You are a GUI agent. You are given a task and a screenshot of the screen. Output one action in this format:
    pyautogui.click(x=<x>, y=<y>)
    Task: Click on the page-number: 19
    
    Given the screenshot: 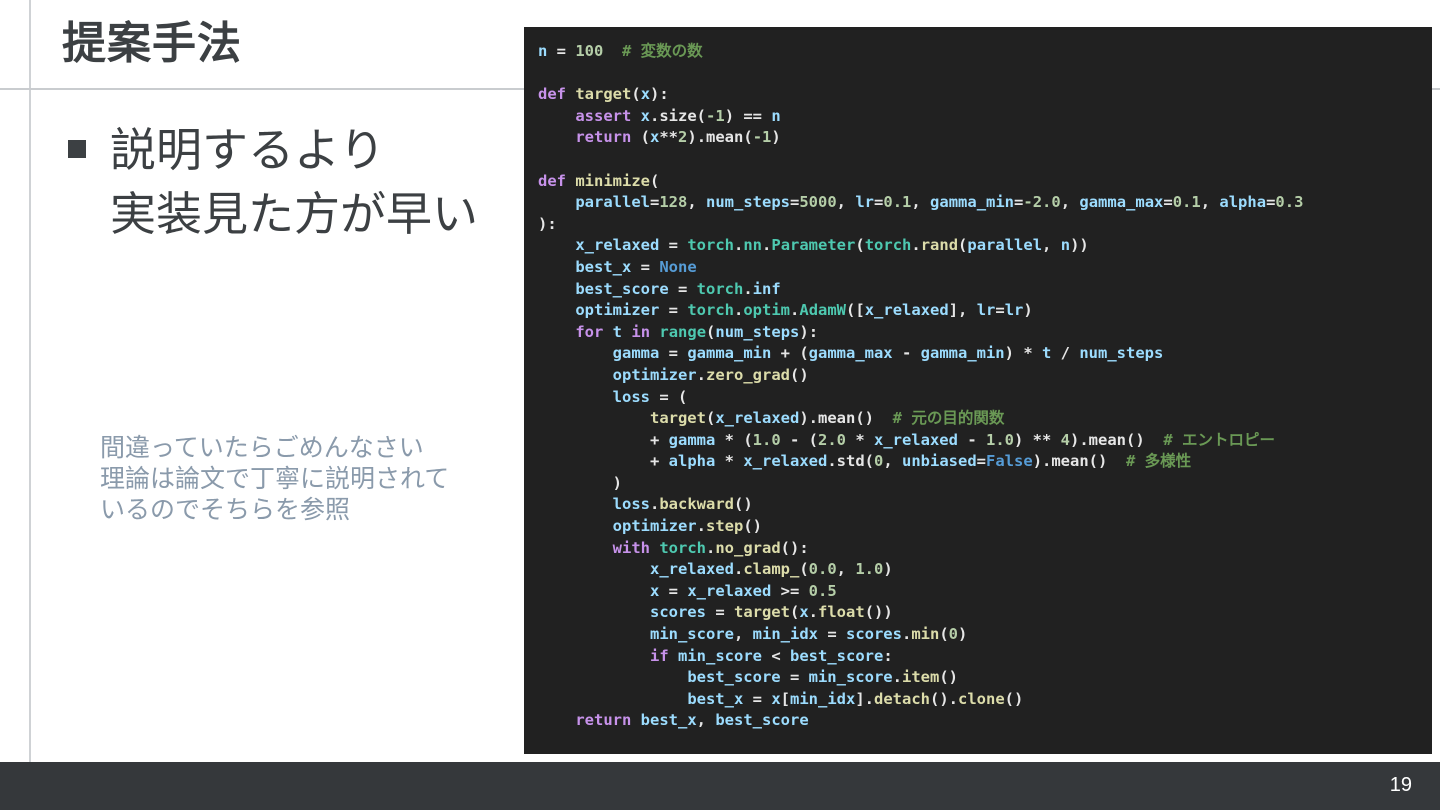 What is the action you would take?
    pyautogui.click(x=1400, y=785)
    